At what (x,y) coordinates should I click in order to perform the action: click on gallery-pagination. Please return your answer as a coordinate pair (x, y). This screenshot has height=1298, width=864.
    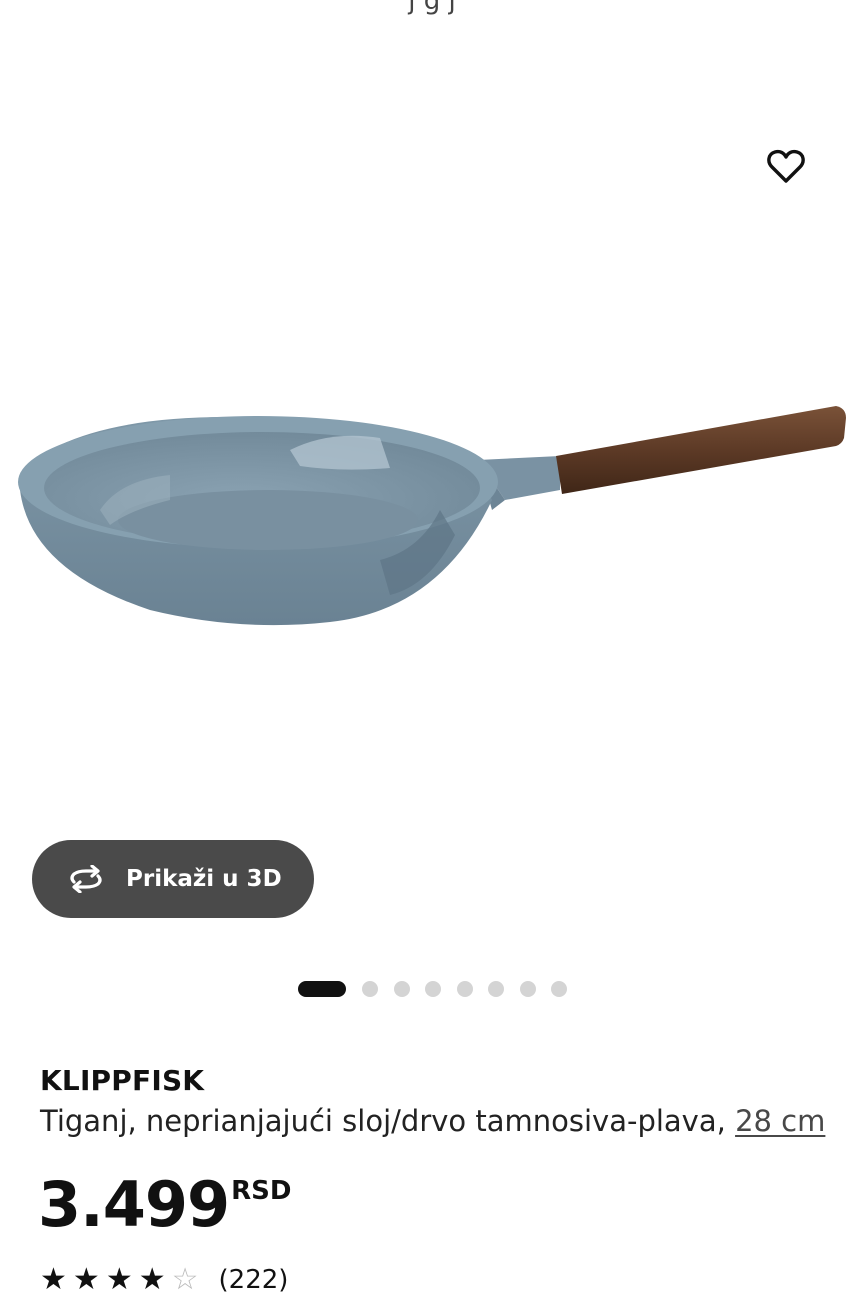
    Looking at the image, I should click on (440, 989).